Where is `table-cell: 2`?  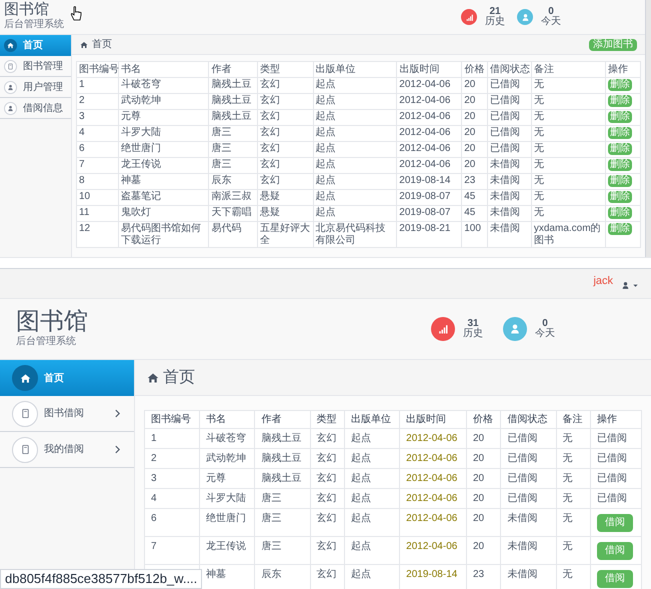 table-cell: 2 is located at coordinates (97, 102).